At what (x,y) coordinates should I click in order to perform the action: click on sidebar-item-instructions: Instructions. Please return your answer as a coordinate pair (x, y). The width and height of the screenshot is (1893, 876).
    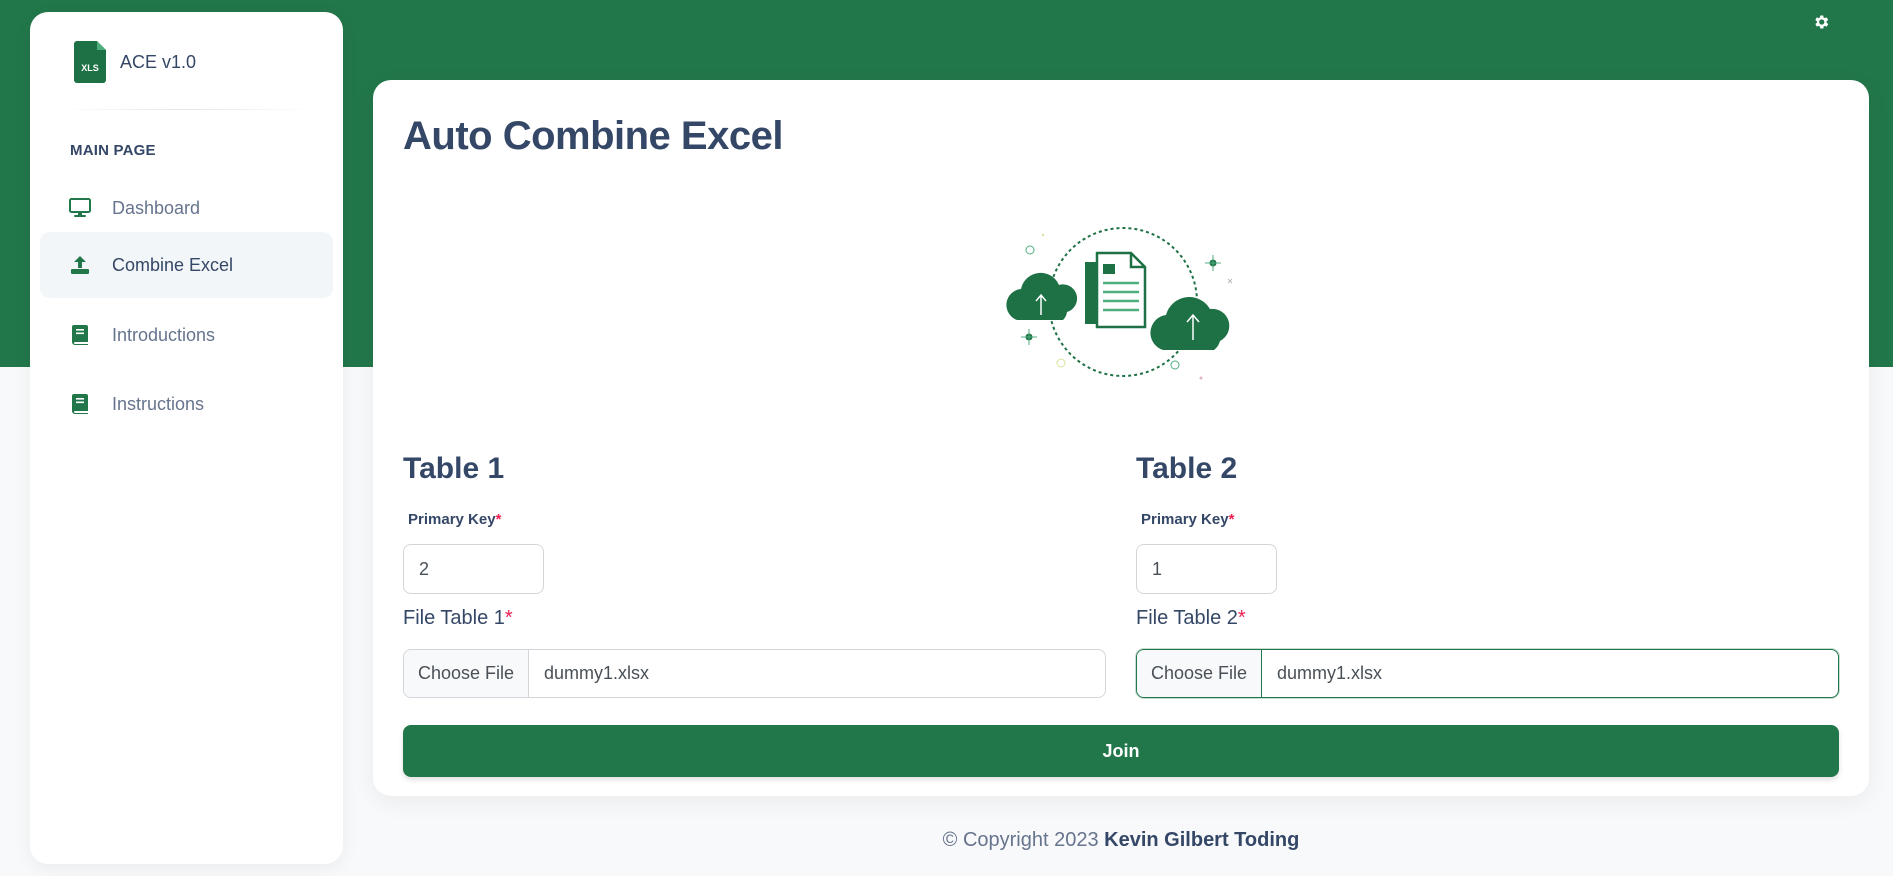
    Looking at the image, I should click on (186, 404).